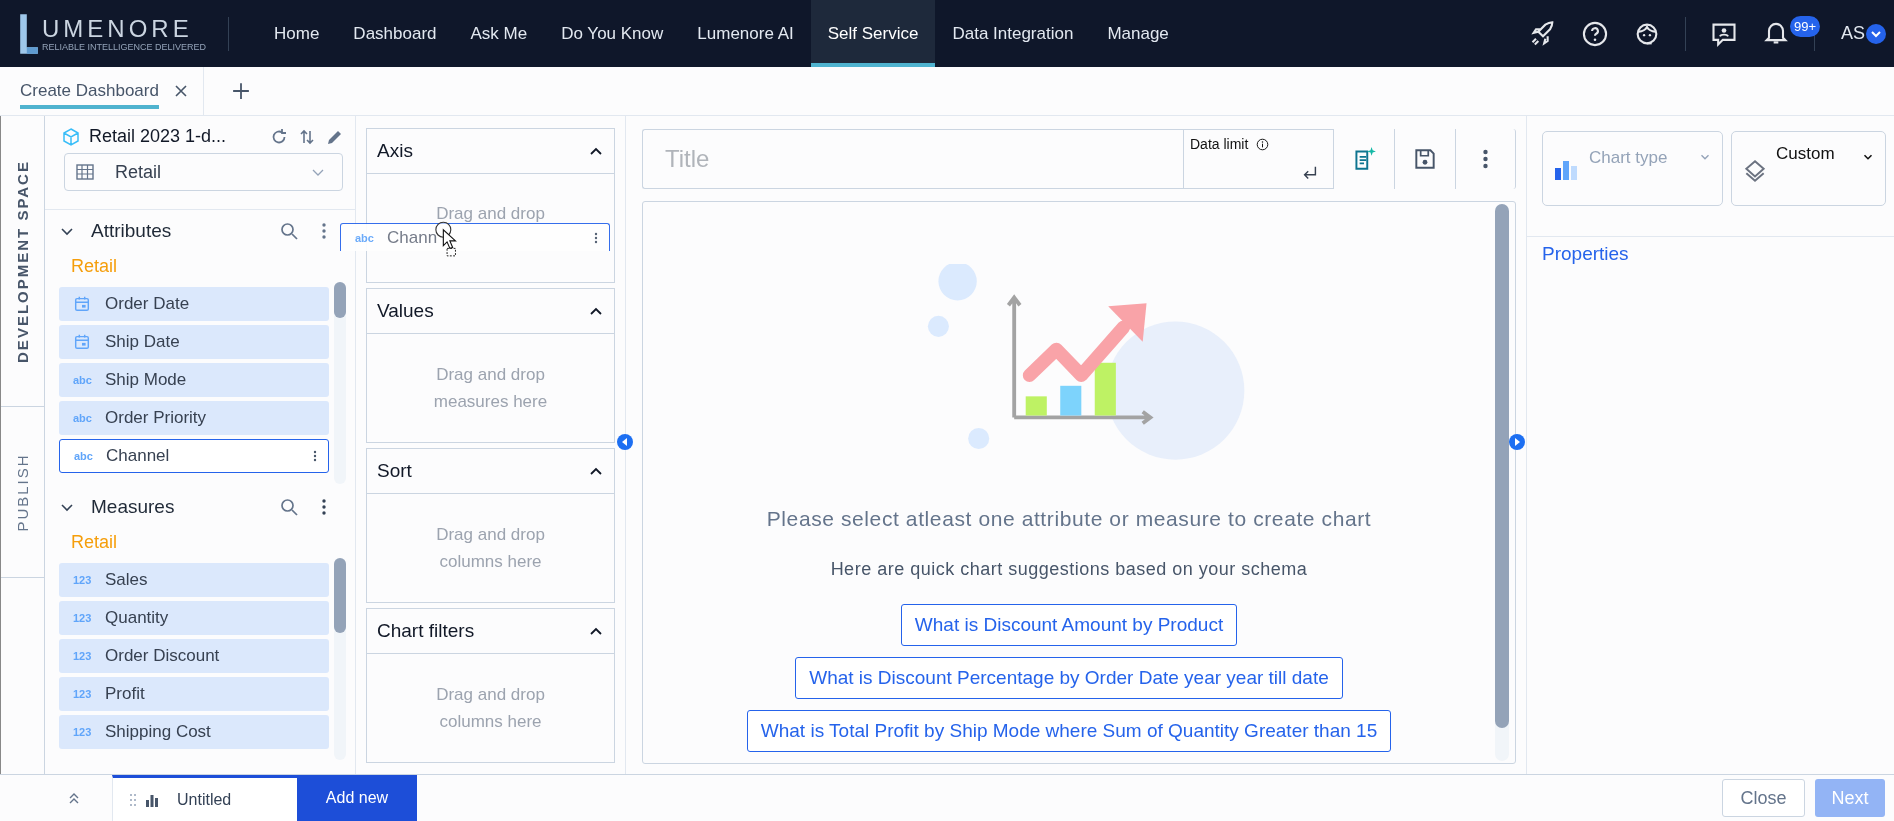 This screenshot has height=821, width=1894. I want to click on dragged-field: abc Chann, so click(475, 237).